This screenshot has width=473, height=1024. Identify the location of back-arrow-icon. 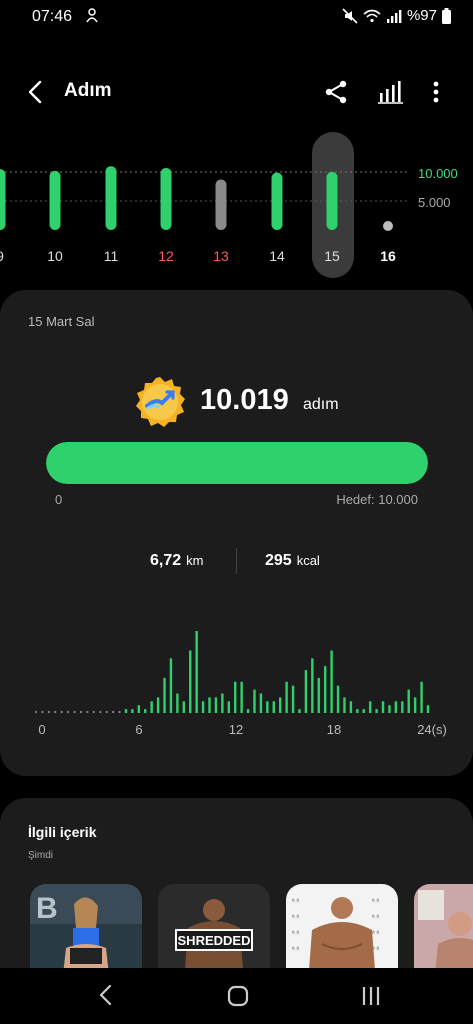
(36, 92).